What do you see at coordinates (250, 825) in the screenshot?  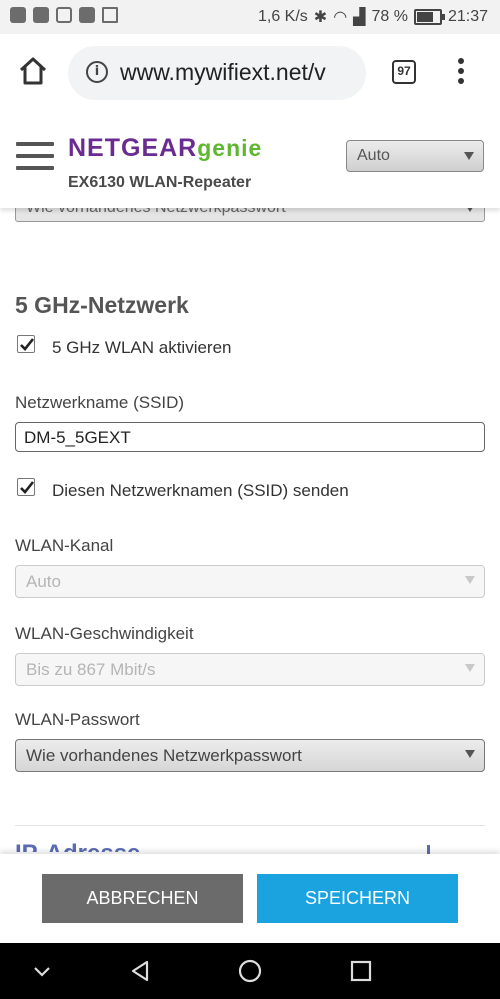 I see `section-divider` at bounding box center [250, 825].